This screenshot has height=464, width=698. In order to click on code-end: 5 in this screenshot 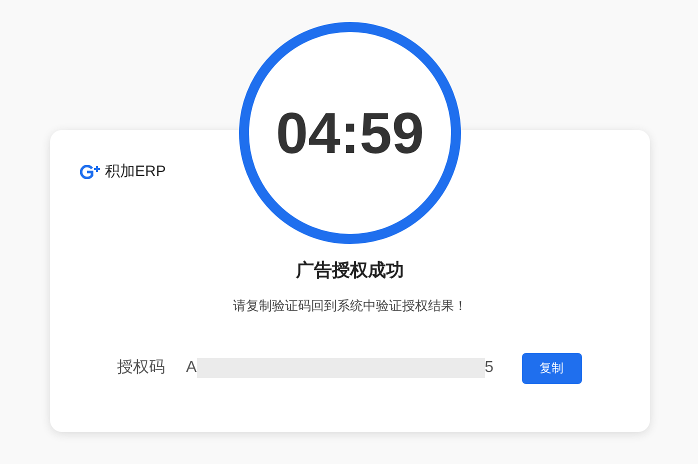, I will do `click(489, 368)`.